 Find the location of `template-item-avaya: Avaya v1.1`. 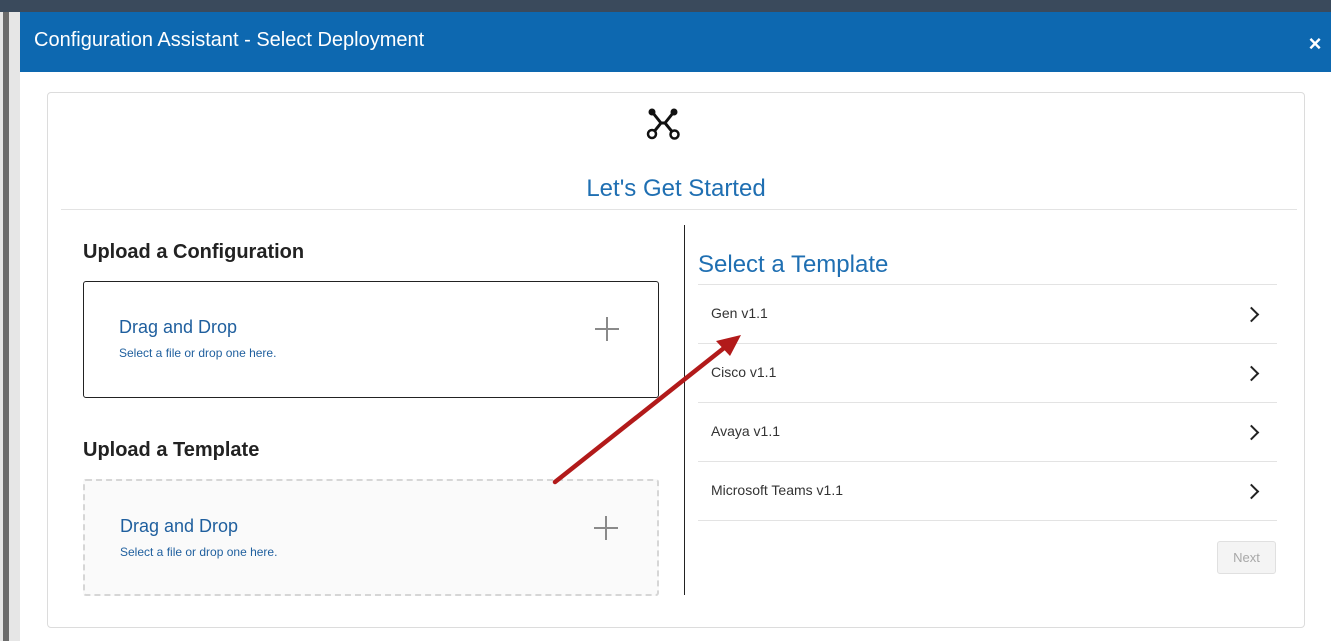

template-item-avaya: Avaya v1.1 is located at coordinates (987, 432).